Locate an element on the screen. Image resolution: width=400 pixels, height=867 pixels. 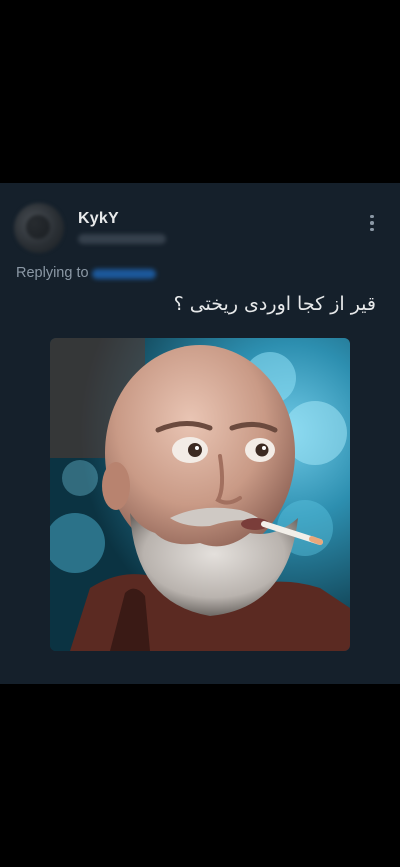
replying-to-label: Replying to is located at coordinates (52, 273).